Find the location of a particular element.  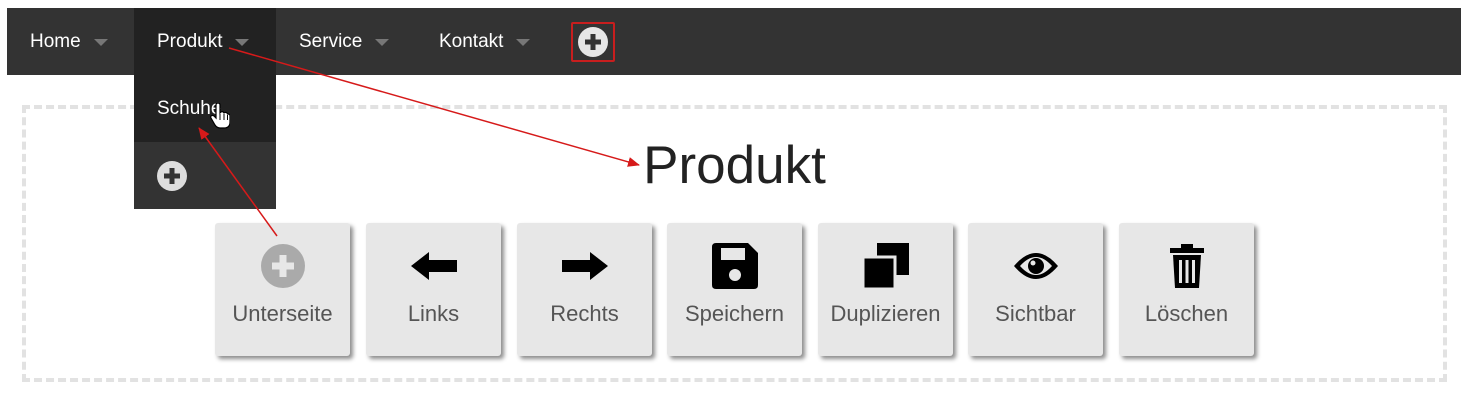

nav-item-produkt: Produkt is located at coordinates (205, 41).